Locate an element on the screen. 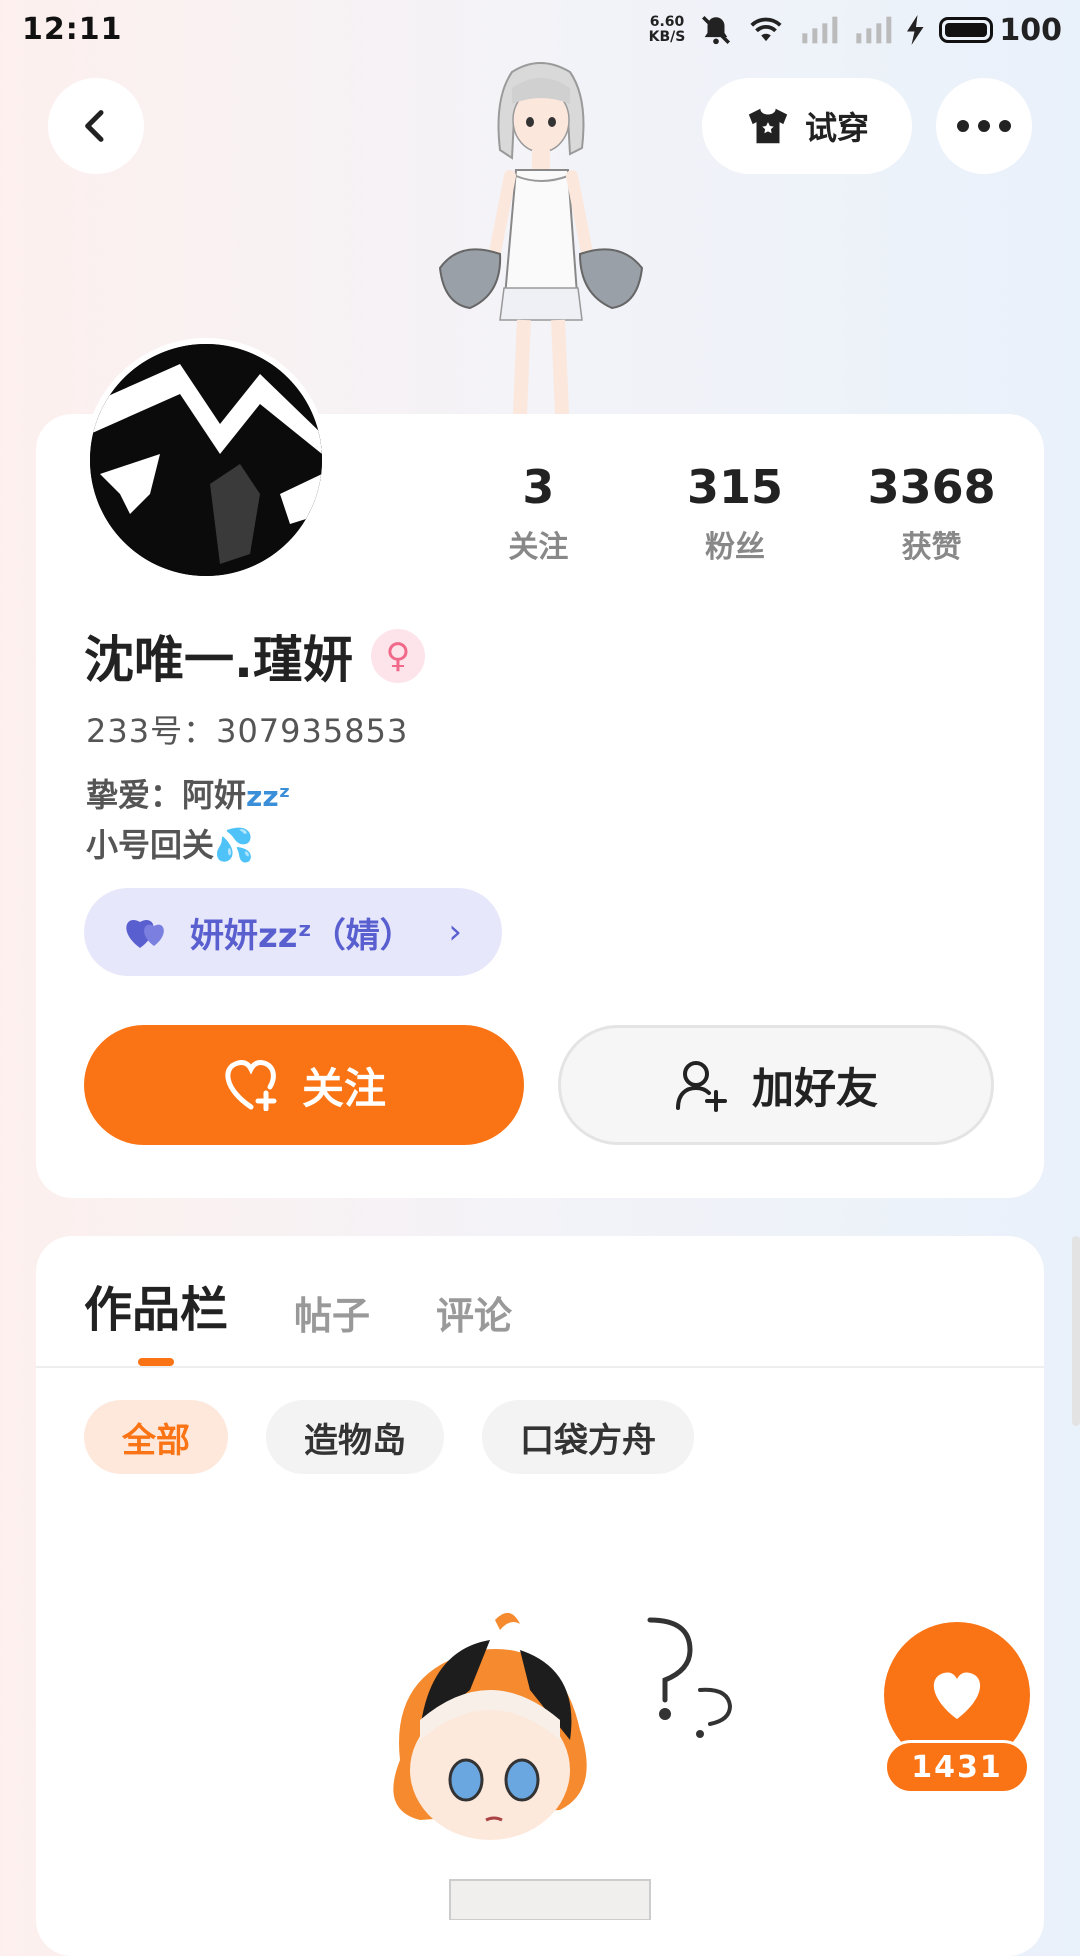  battery-icon is located at coordinates (966, 30).